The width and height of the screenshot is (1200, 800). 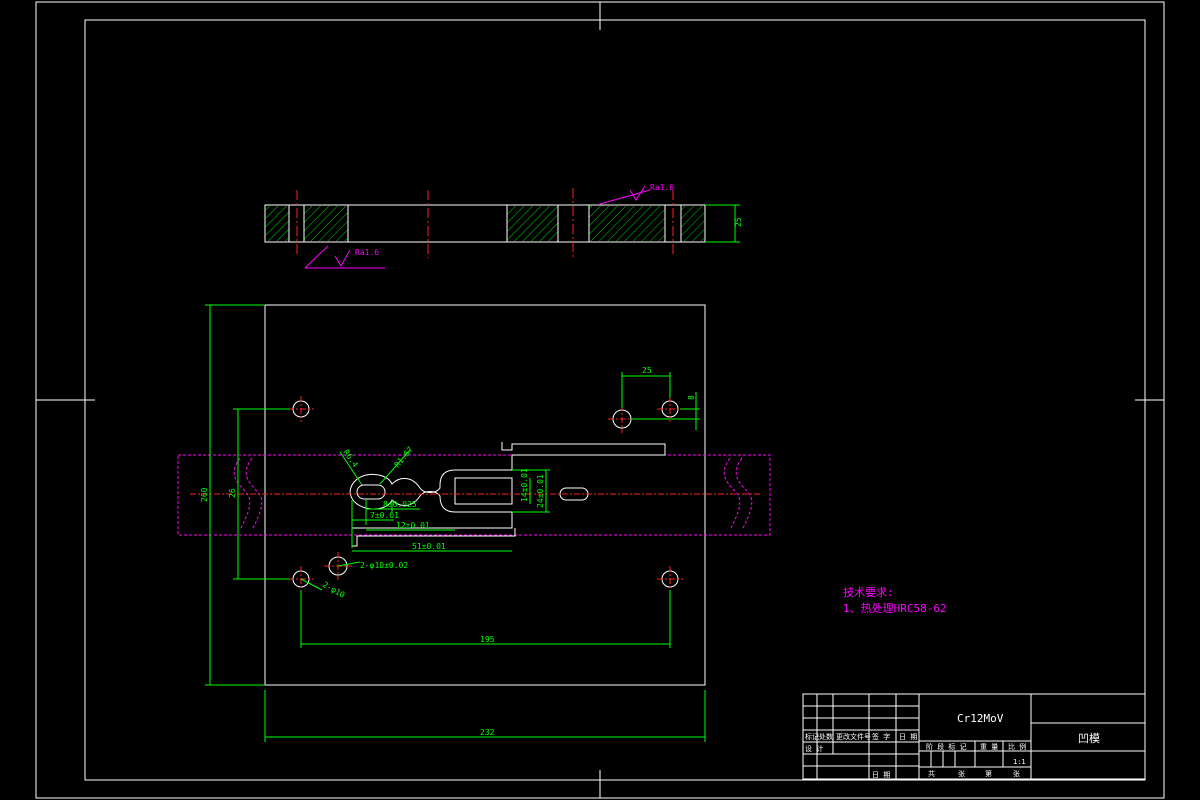 I want to click on section-view: 25 Ra1.6 Ra1.6, so click(x=503, y=226).